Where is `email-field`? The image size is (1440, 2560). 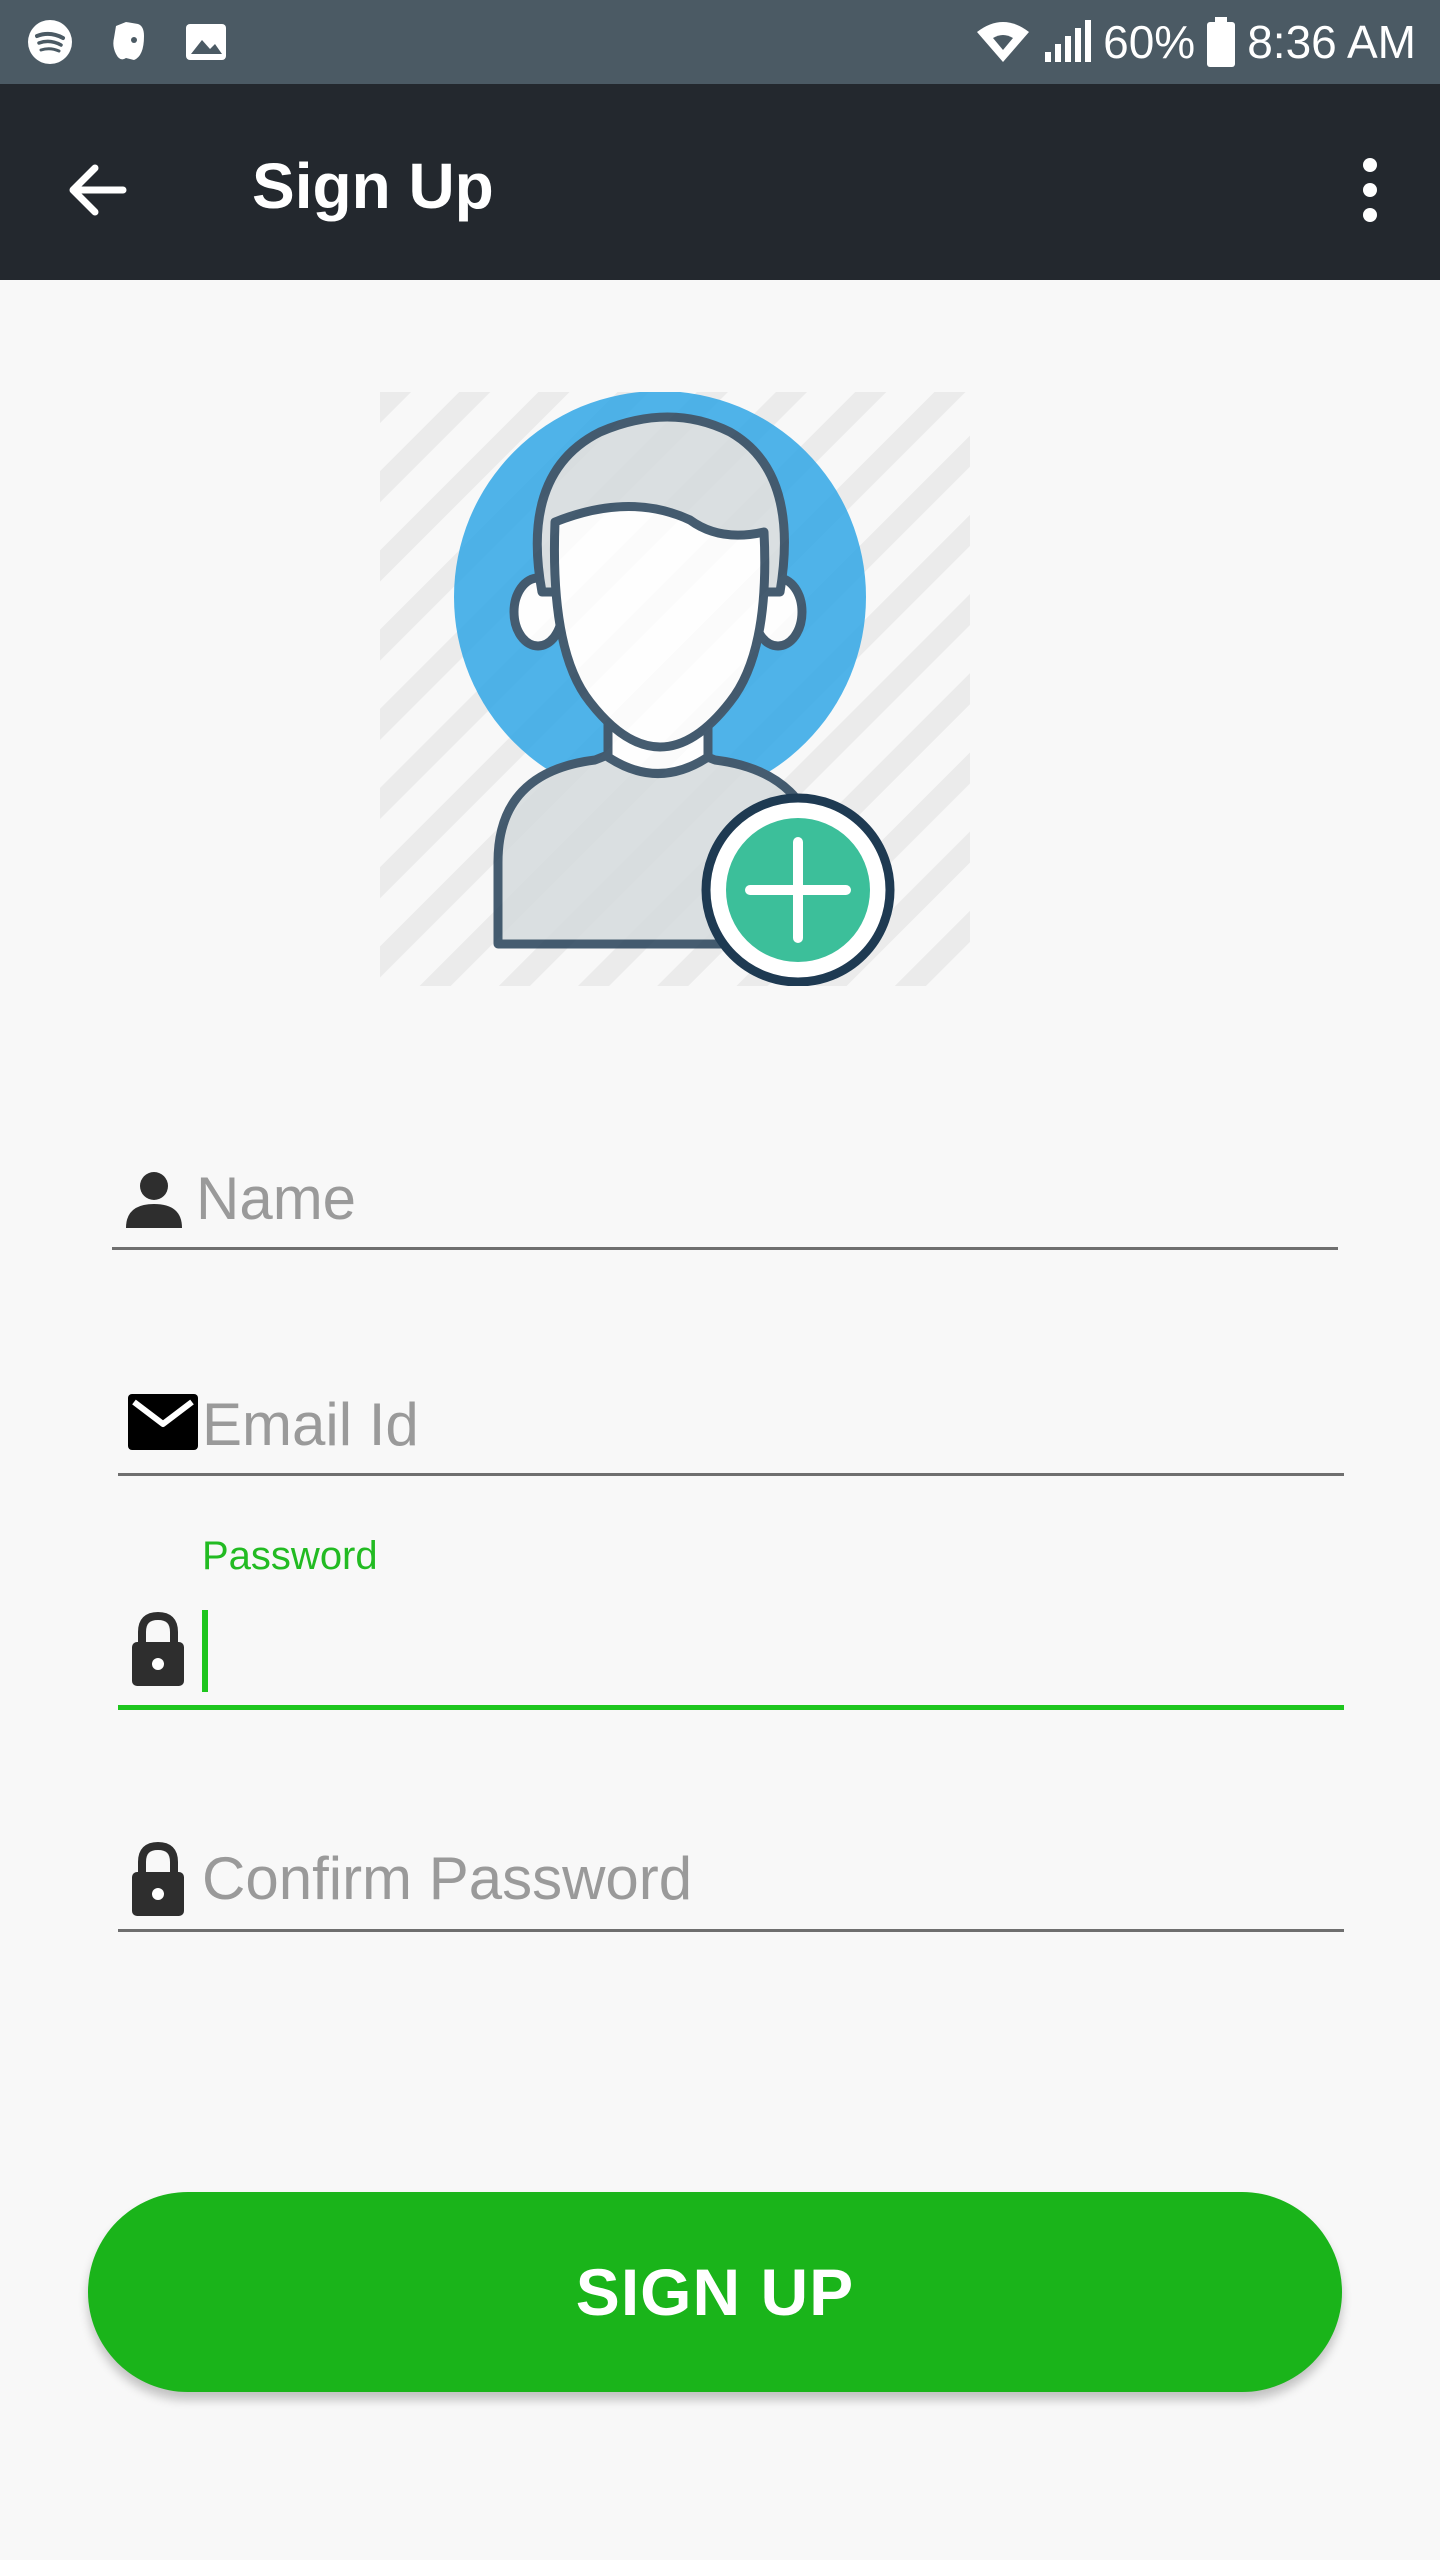 email-field is located at coordinates (731, 1421).